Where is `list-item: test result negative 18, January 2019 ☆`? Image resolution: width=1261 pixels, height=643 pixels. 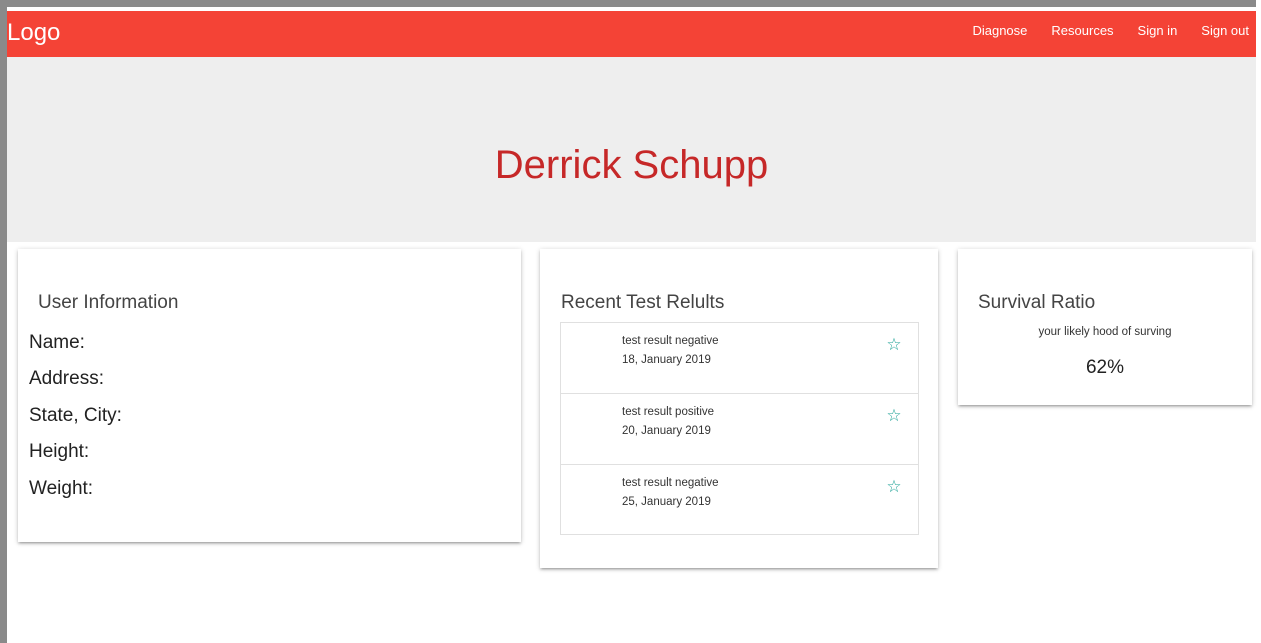
list-item: test result negative 18, January 2019 ☆ is located at coordinates (739, 358).